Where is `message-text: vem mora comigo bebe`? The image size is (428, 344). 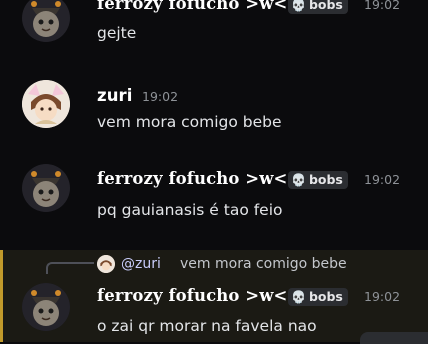
message-text: vem mora comigo bebe is located at coordinates (189, 122).